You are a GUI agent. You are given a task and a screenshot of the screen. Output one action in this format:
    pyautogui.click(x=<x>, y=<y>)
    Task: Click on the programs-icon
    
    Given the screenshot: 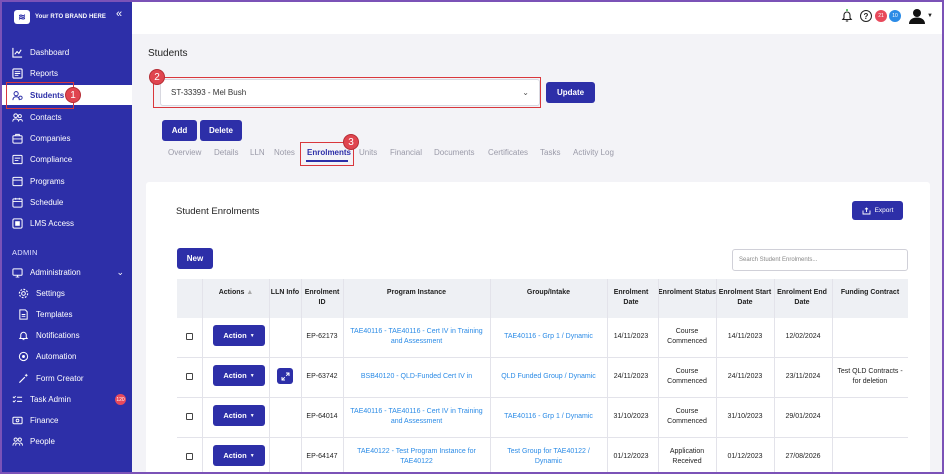 What is the action you would take?
    pyautogui.click(x=17, y=181)
    